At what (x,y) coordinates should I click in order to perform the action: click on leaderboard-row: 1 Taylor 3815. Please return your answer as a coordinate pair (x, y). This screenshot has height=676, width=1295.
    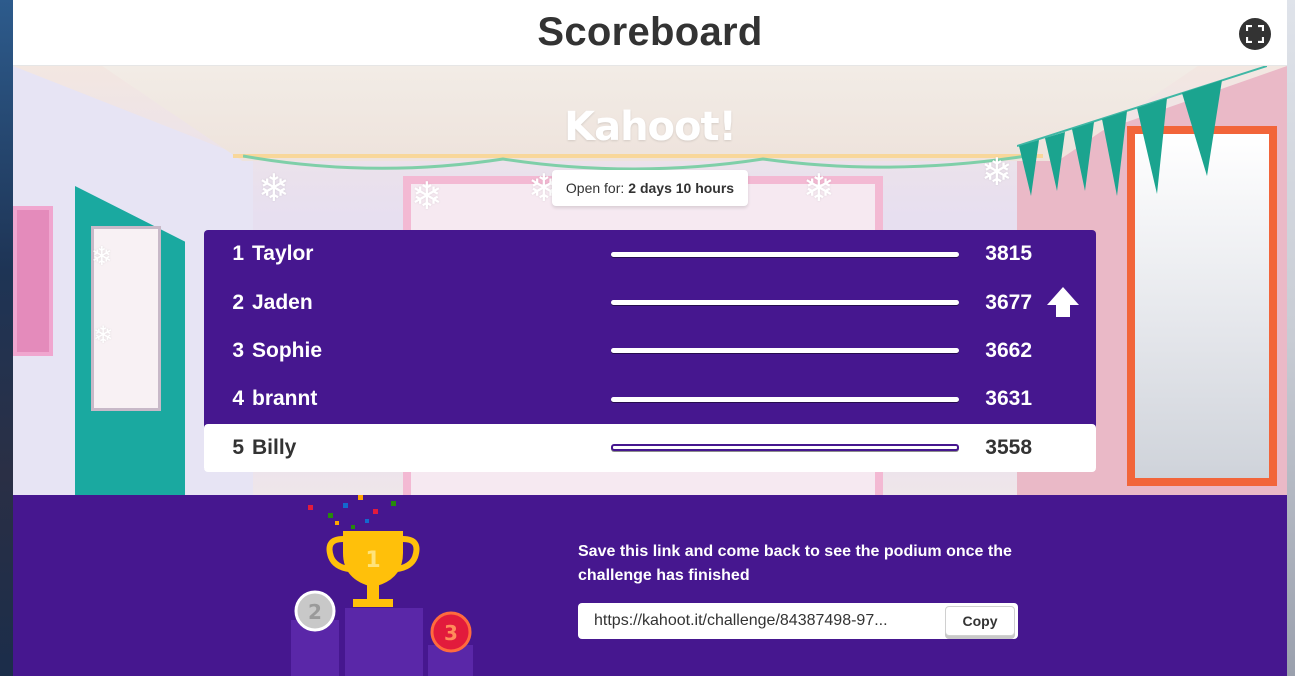
    Looking at the image, I should click on (650, 254).